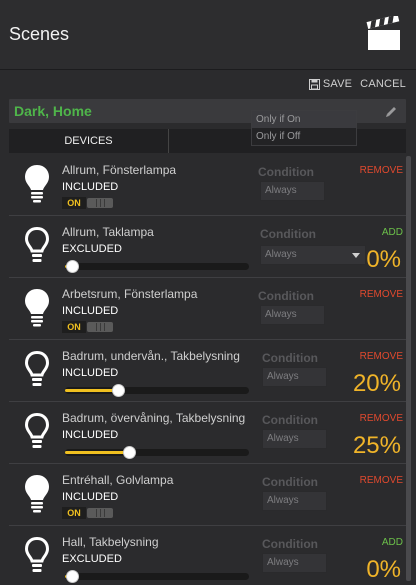 Image resolution: width=416 pixels, height=585 pixels. Describe the element at coordinates (130, 294) in the screenshot. I see `device-name: Arbetsrum, Fönsterlampa` at that location.